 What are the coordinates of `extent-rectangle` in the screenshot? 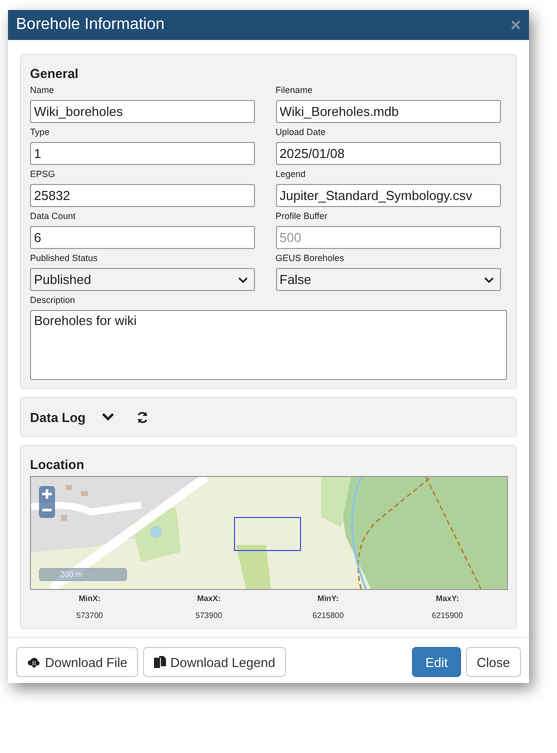 It's located at (267, 534).